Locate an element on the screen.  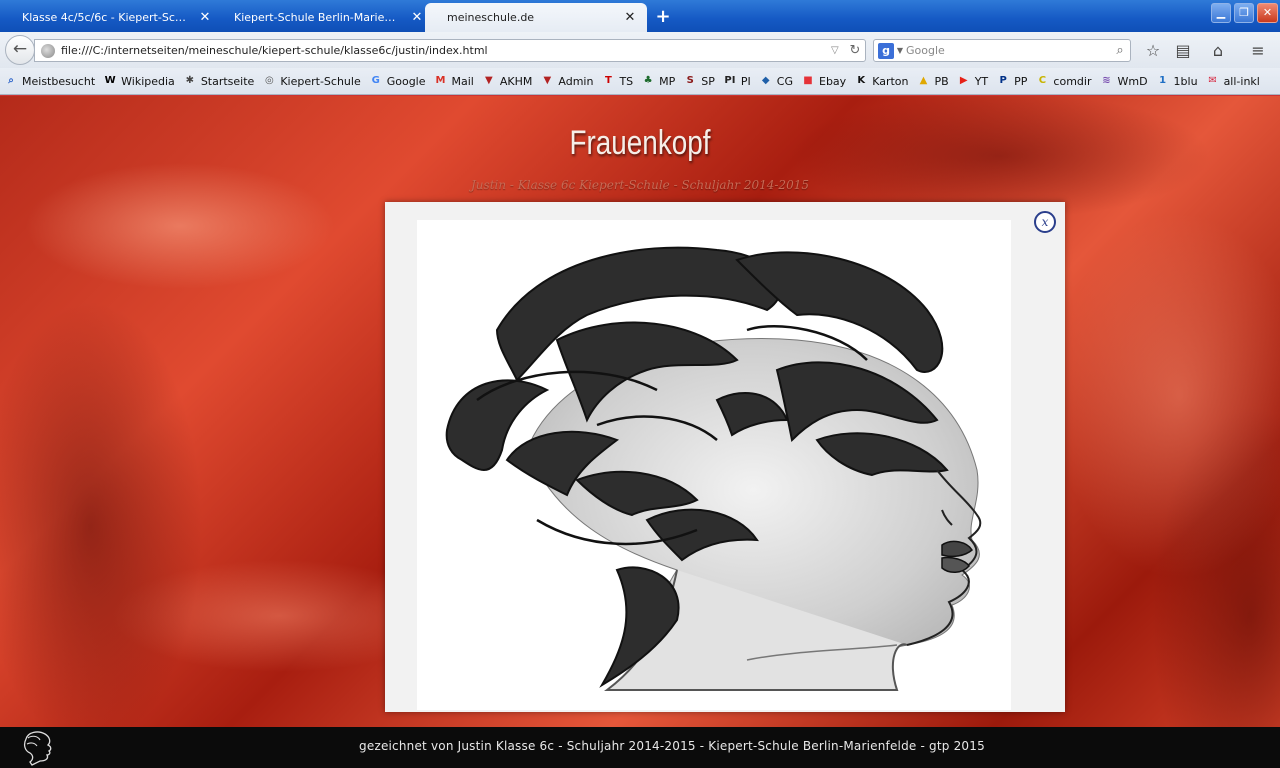
menu-icon: ≡ is located at coordinates (1258, 51).